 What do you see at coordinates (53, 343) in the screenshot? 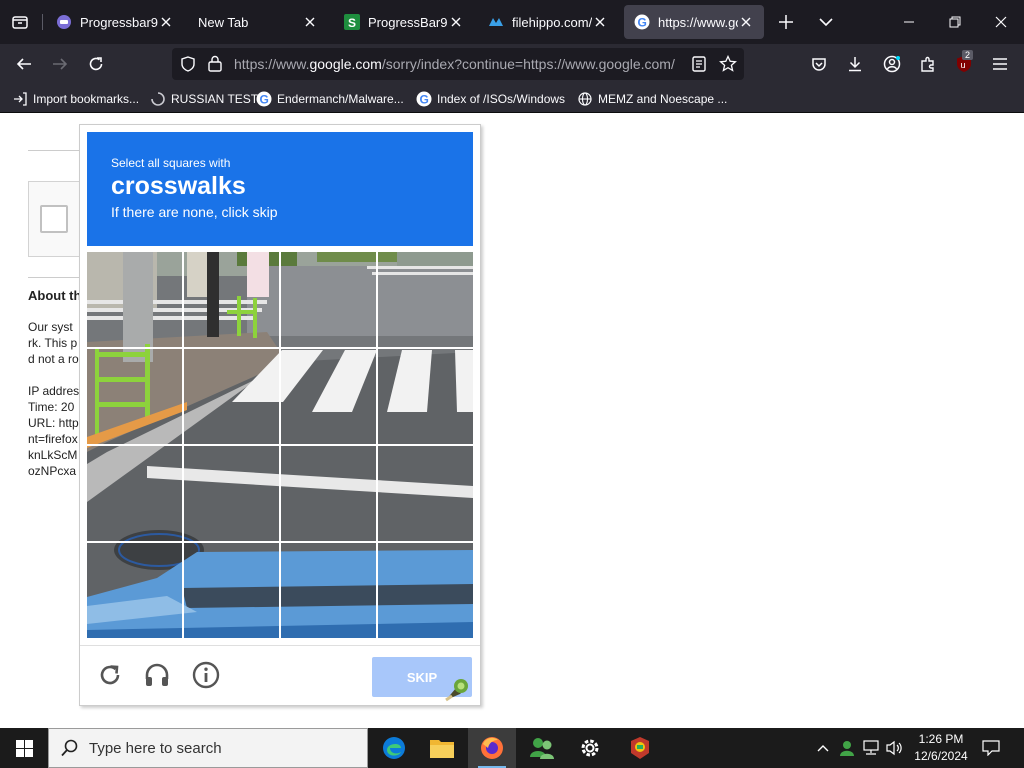
I see `page-text-line: rk. This p` at bounding box center [53, 343].